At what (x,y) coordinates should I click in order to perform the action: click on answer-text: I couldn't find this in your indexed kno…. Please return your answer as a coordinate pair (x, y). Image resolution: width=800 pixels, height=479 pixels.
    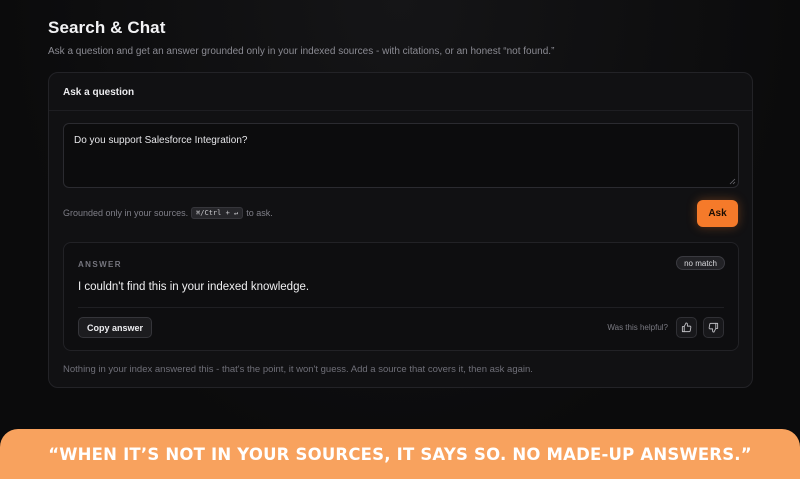
    Looking at the image, I should click on (194, 287).